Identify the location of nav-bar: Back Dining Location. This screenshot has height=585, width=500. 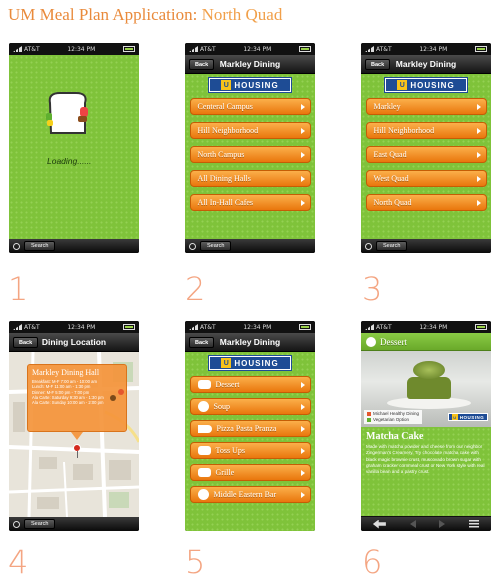
(74, 342).